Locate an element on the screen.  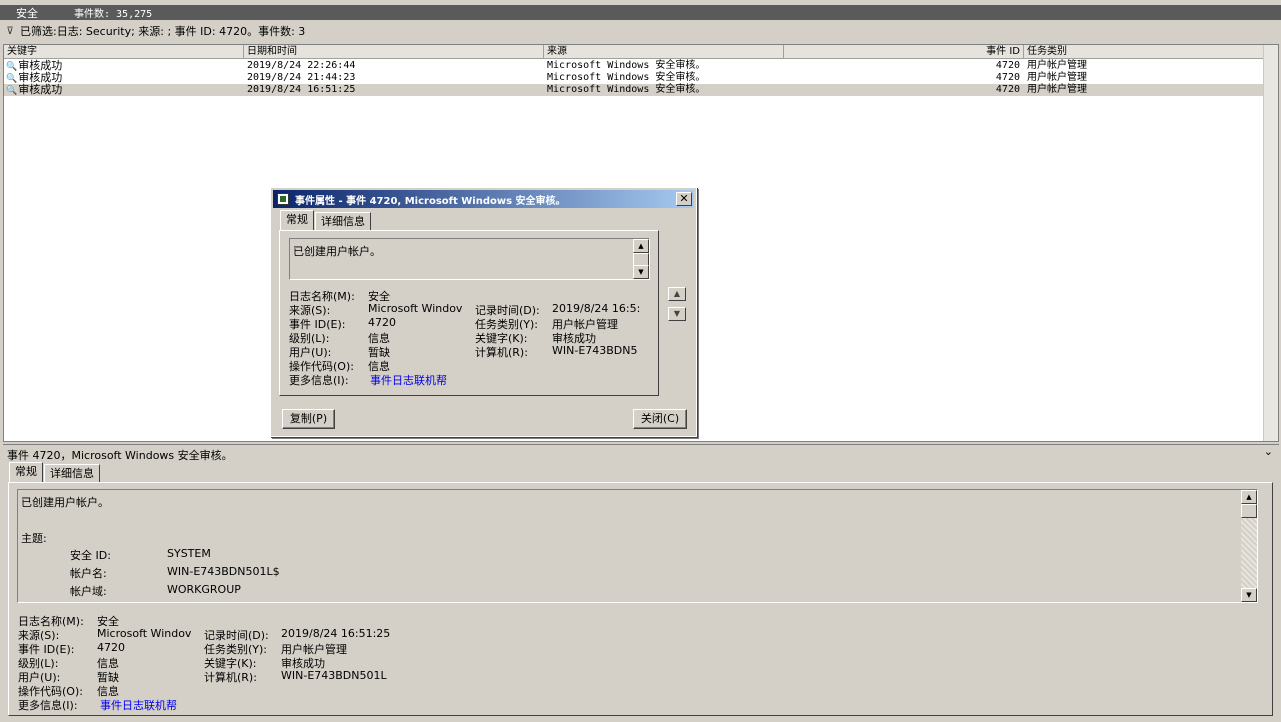
funnel-icon: ⊽ is located at coordinates (10, 31).